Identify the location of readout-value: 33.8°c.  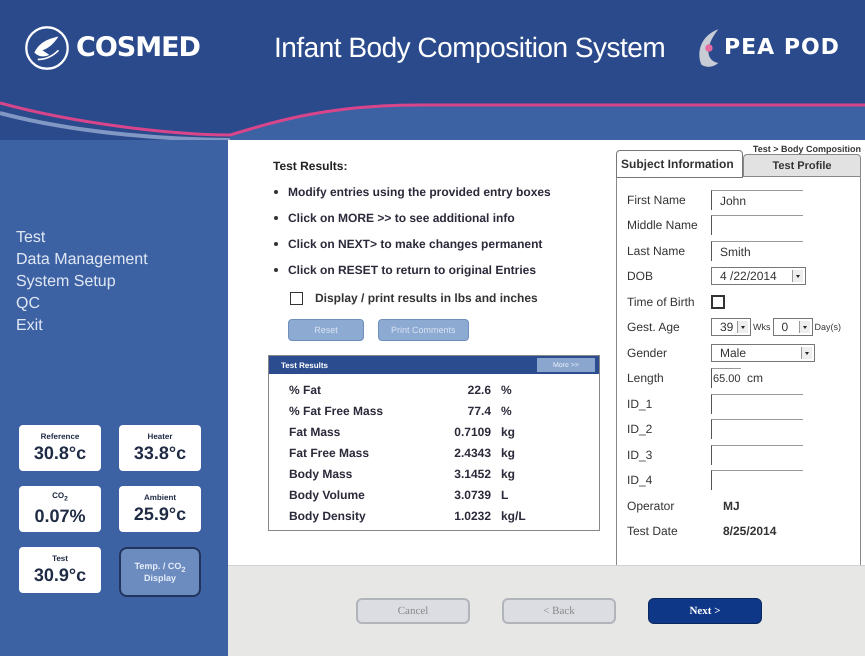
(160, 453).